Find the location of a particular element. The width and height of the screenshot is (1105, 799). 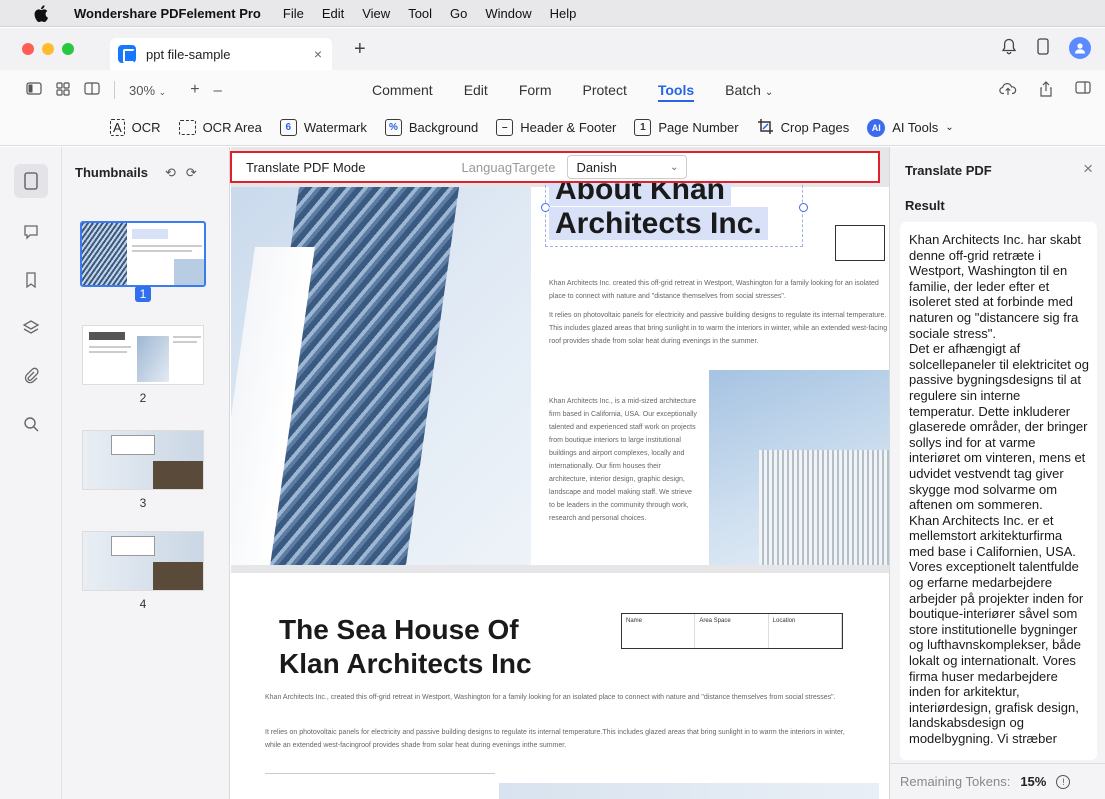

tokens-footer: Remaining Tokens: 15% ! is located at coordinates (997, 781).